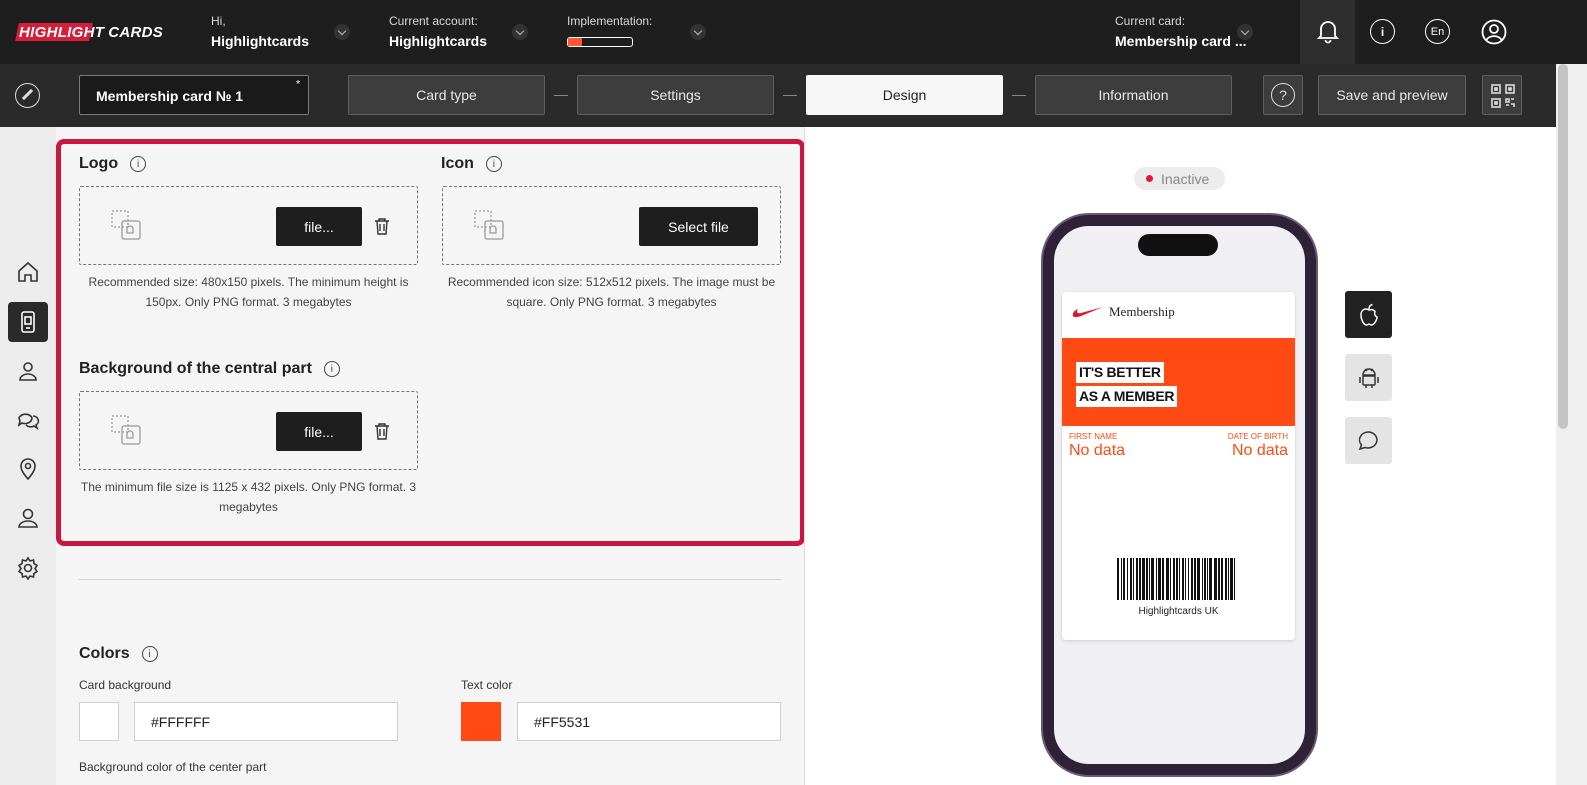 This screenshot has width=1587, height=785. What do you see at coordinates (1571, 424) in the screenshot?
I see `page-scrollbar` at bounding box center [1571, 424].